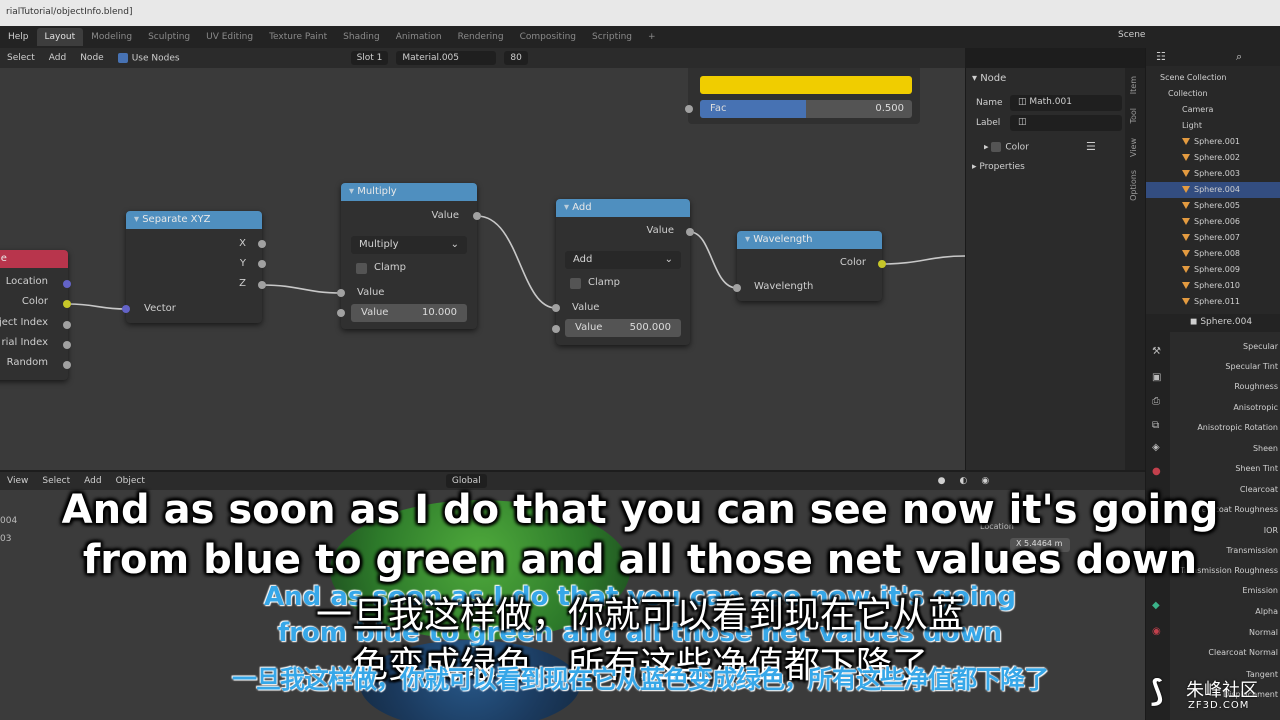 This screenshot has height=720, width=1280. What do you see at coordinates (809, 266) in the screenshot?
I see `node-wavelength: ▾ Wavelength Color Wavelength` at bounding box center [809, 266].